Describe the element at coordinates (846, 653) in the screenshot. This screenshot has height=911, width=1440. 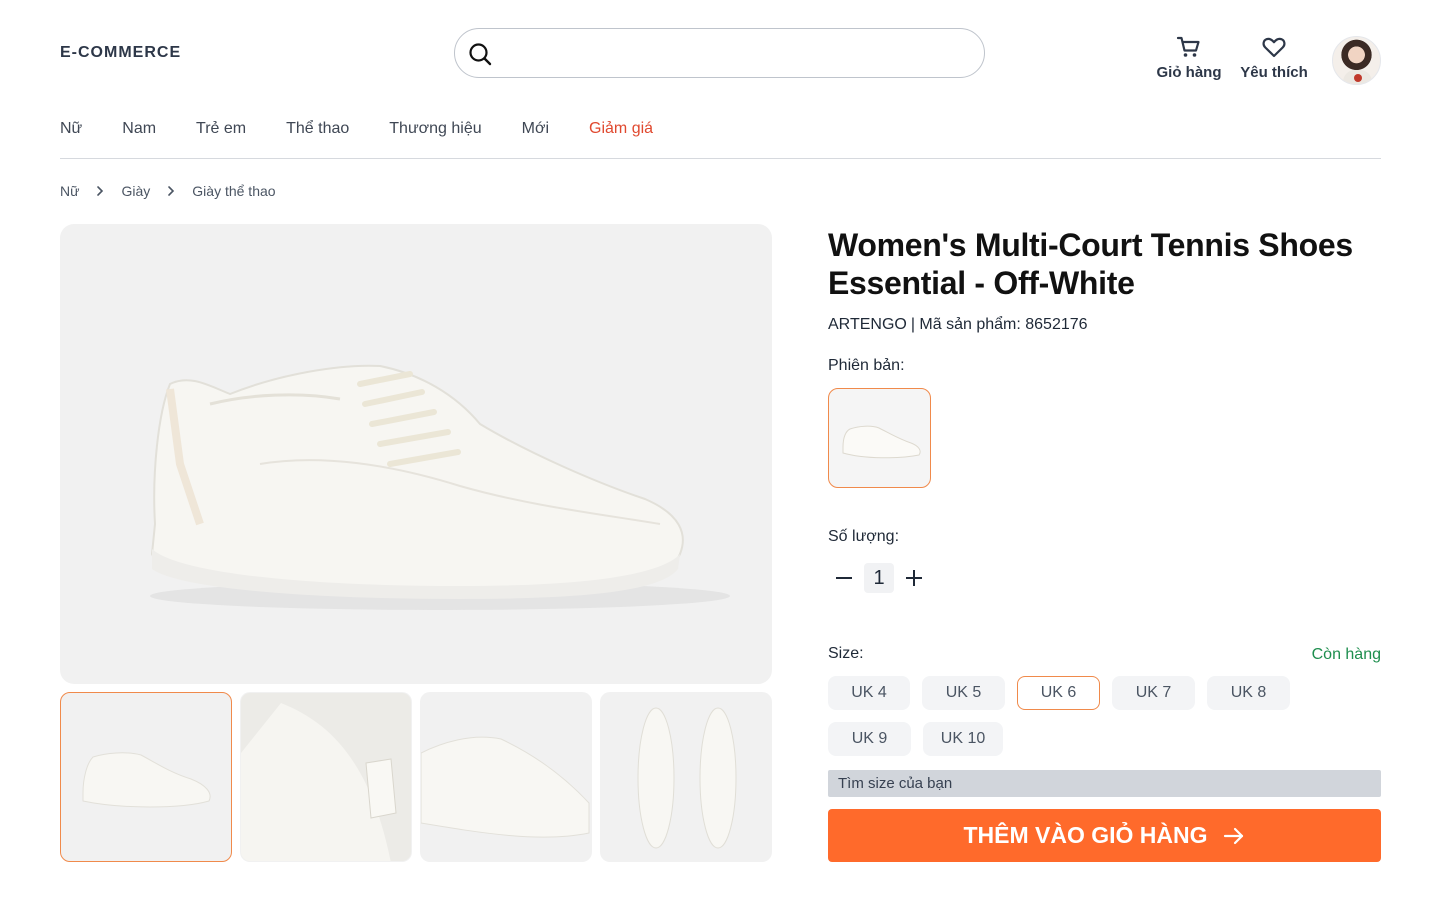
I see `size-label: Size:` at that location.